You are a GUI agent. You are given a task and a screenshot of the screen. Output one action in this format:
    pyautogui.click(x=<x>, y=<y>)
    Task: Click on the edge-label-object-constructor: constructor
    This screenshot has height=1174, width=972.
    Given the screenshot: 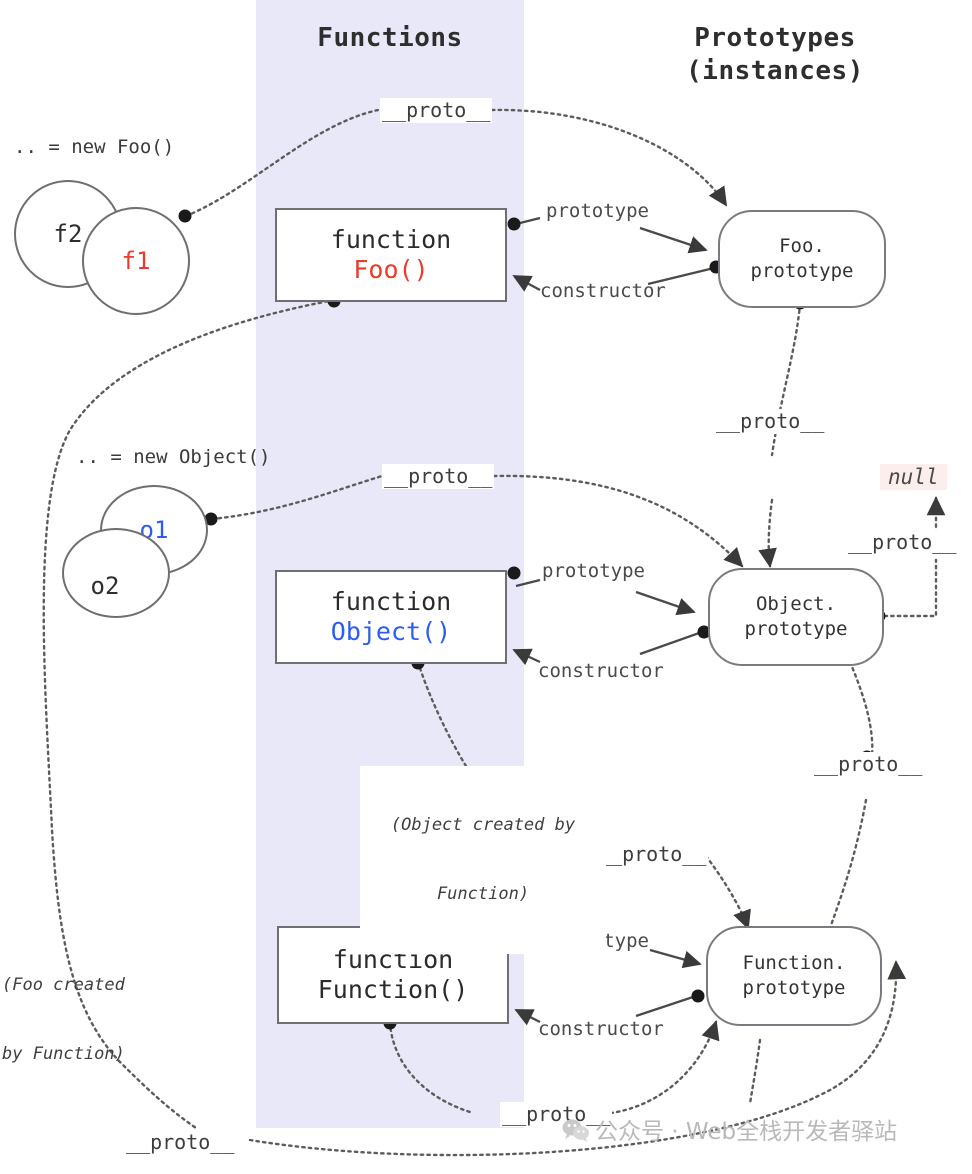 What is the action you would take?
    pyautogui.click(x=601, y=671)
    